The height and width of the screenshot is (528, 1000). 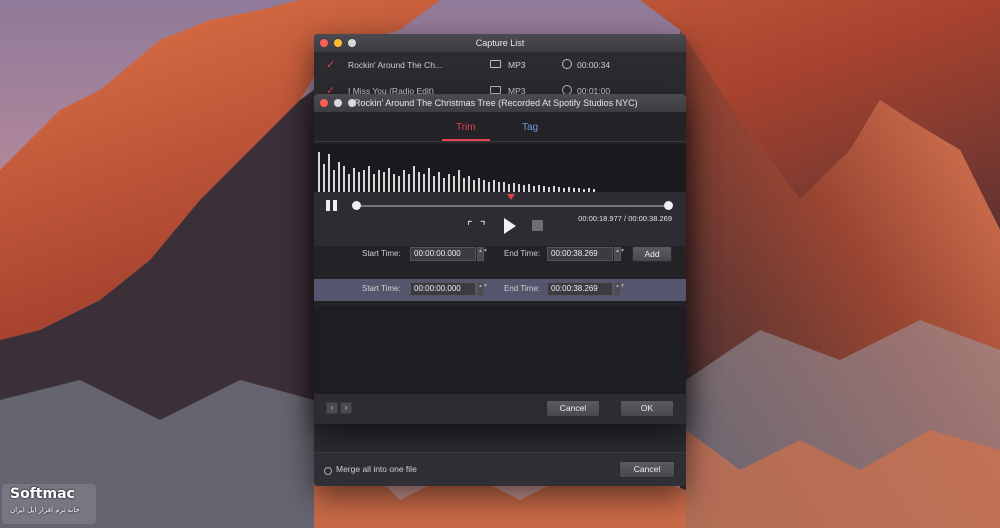 I want to click on end-time-label: End Time:, so click(x=522, y=253).